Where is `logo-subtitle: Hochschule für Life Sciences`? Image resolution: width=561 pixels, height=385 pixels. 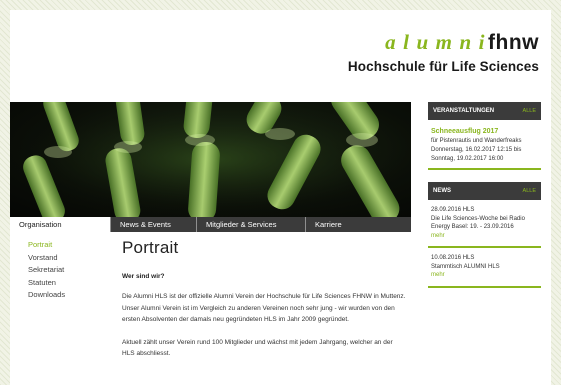 logo-subtitle: Hochschule für Life Sciences is located at coordinates (443, 66).